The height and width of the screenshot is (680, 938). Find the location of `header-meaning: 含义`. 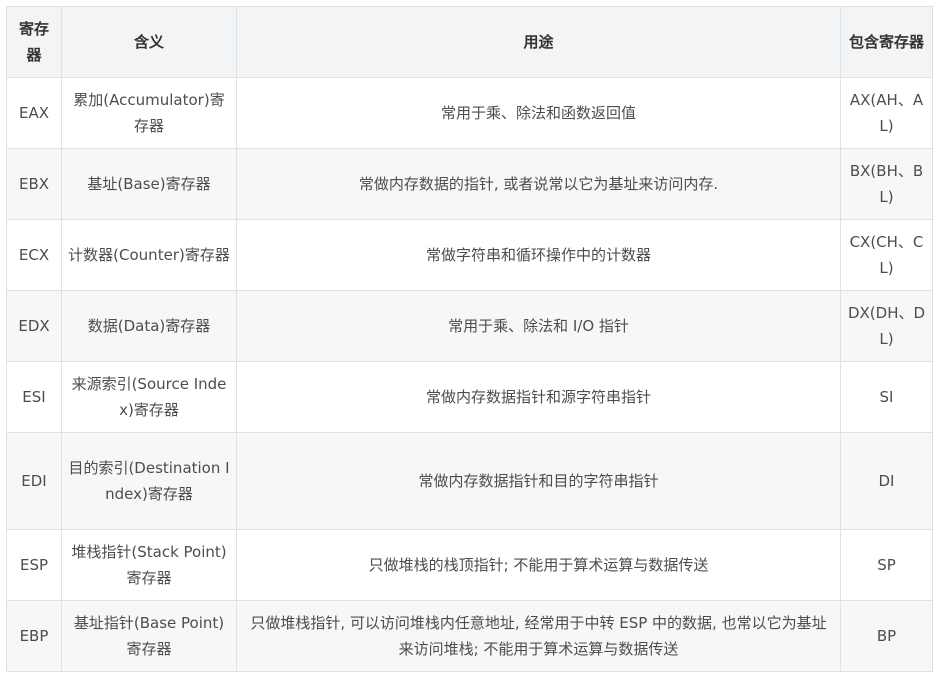

header-meaning: 含义 is located at coordinates (149, 42).